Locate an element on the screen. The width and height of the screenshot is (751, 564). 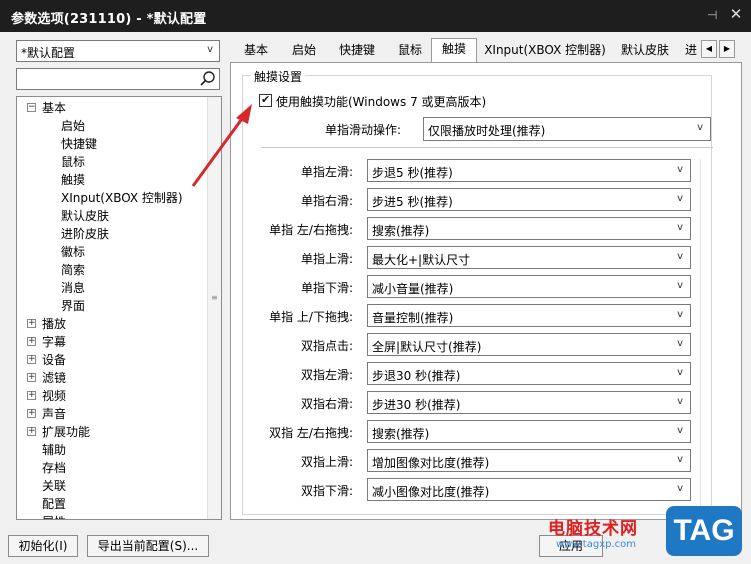
gesture-dropdown-value: 音量控制(推荐) is located at coordinates (413, 318).